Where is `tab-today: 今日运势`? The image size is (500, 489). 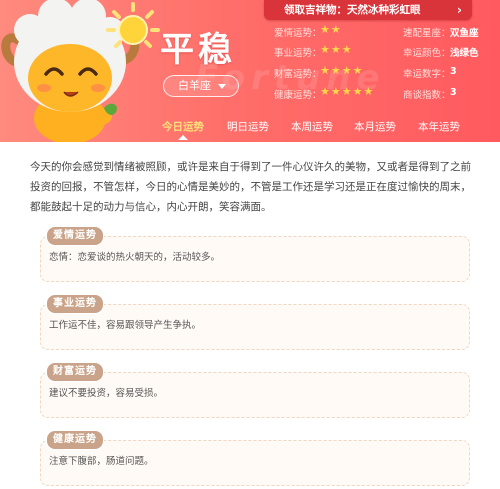
tab-today: 今日运势 is located at coordinates (183, 129).